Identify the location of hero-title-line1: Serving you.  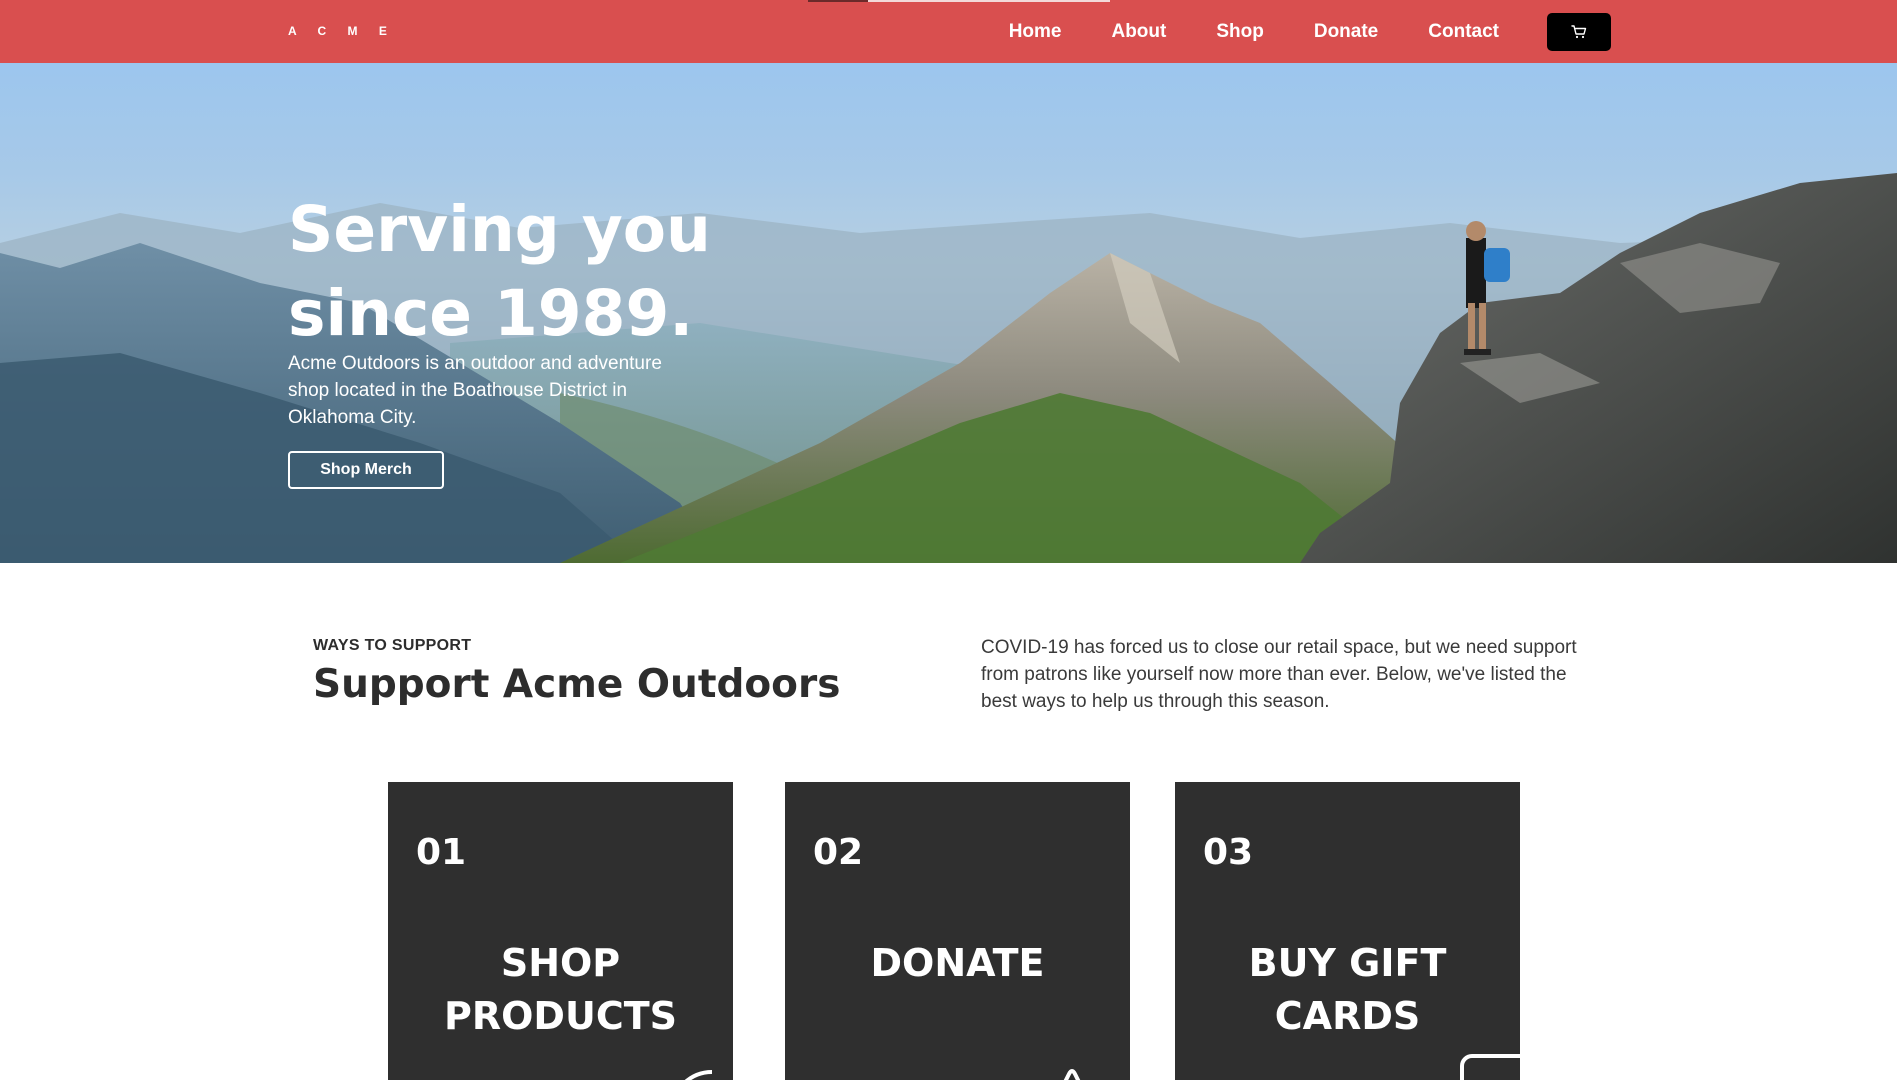
(499, 229).